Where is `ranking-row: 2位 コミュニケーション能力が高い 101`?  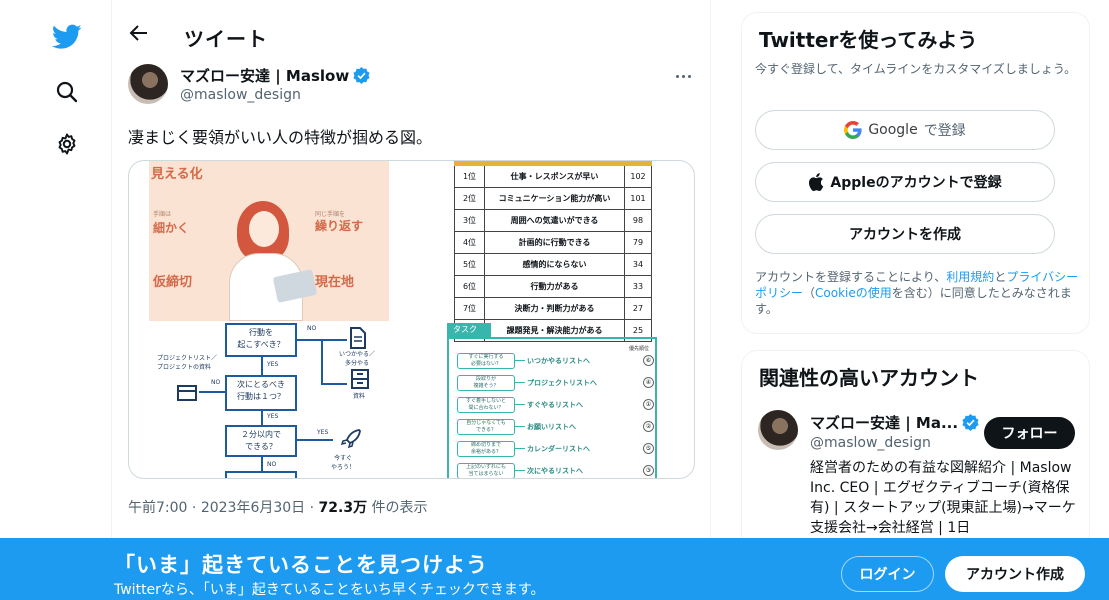
ranking-row: 2位 コミュニケーション能力が高い 101 is located at coordinates (553, 199).